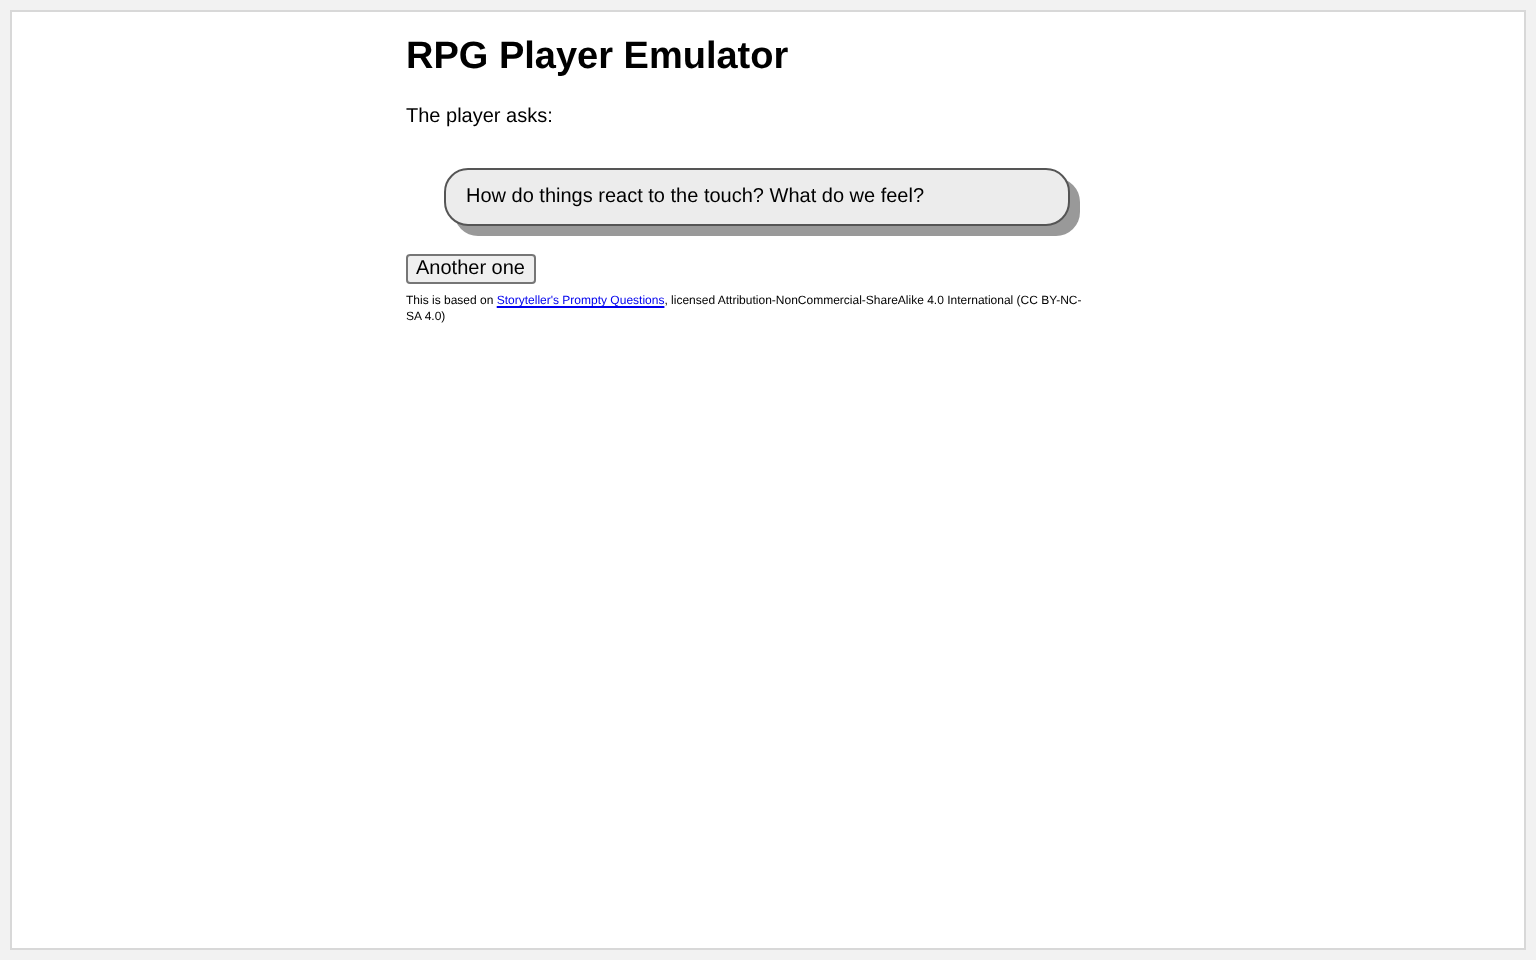  I want to click on another-one-button: Another one, so click(470, 269).